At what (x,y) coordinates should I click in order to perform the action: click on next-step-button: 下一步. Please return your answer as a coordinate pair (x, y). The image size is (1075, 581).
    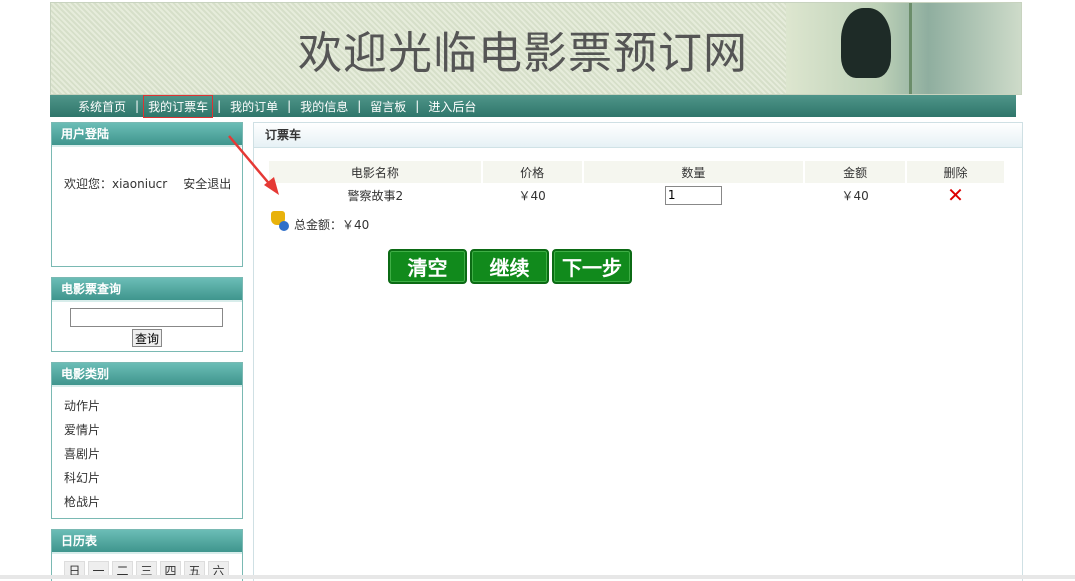
    Looking at the image, I should click on (592, 266).